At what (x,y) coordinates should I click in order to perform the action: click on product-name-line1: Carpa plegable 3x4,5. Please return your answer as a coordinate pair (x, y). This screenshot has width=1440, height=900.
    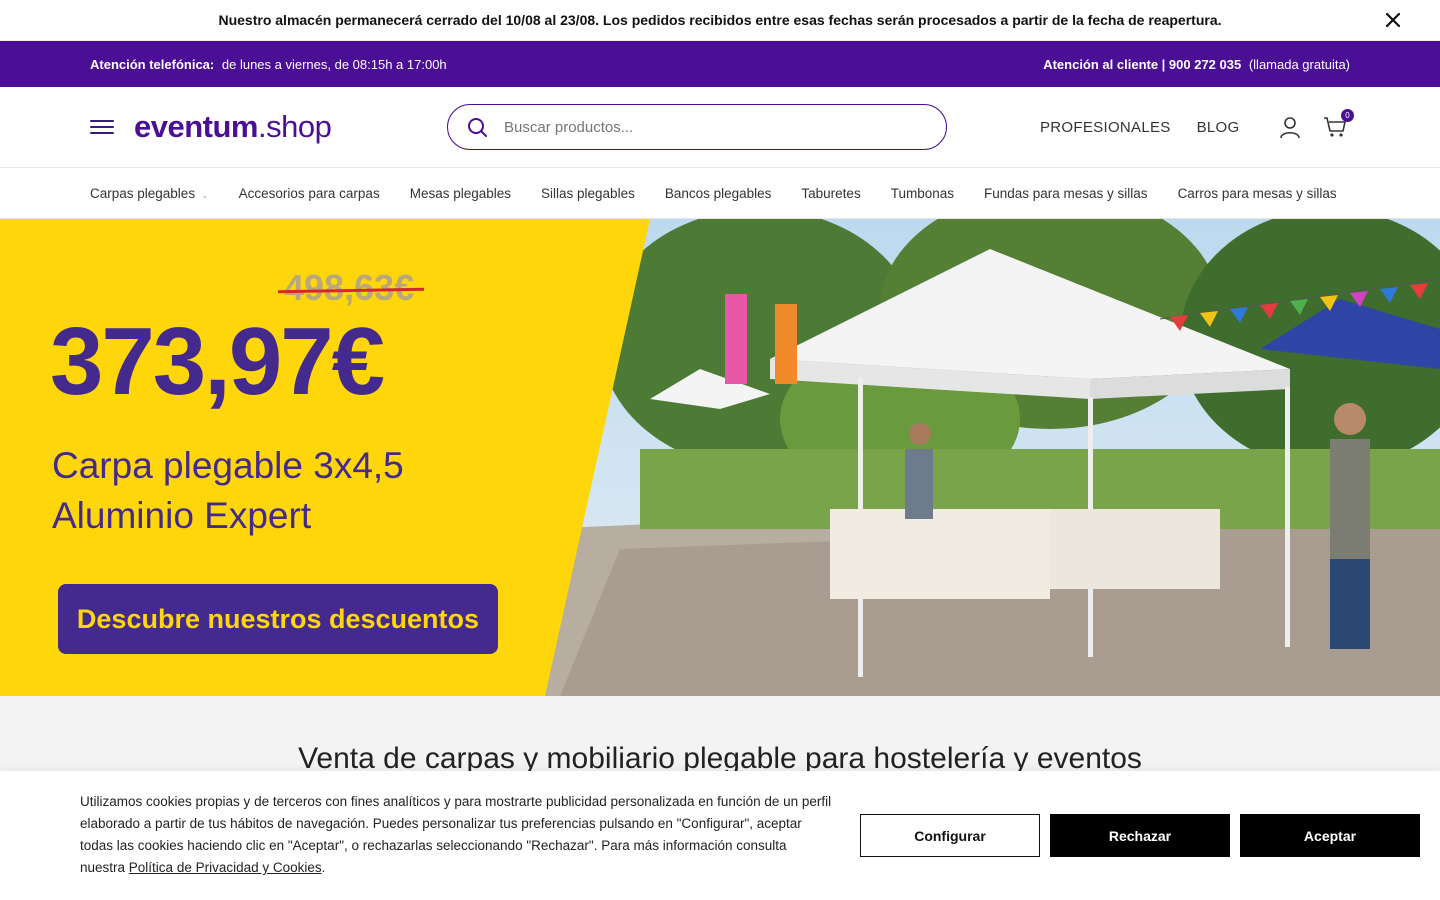
    Looking at the image, I should click on (228, 465).